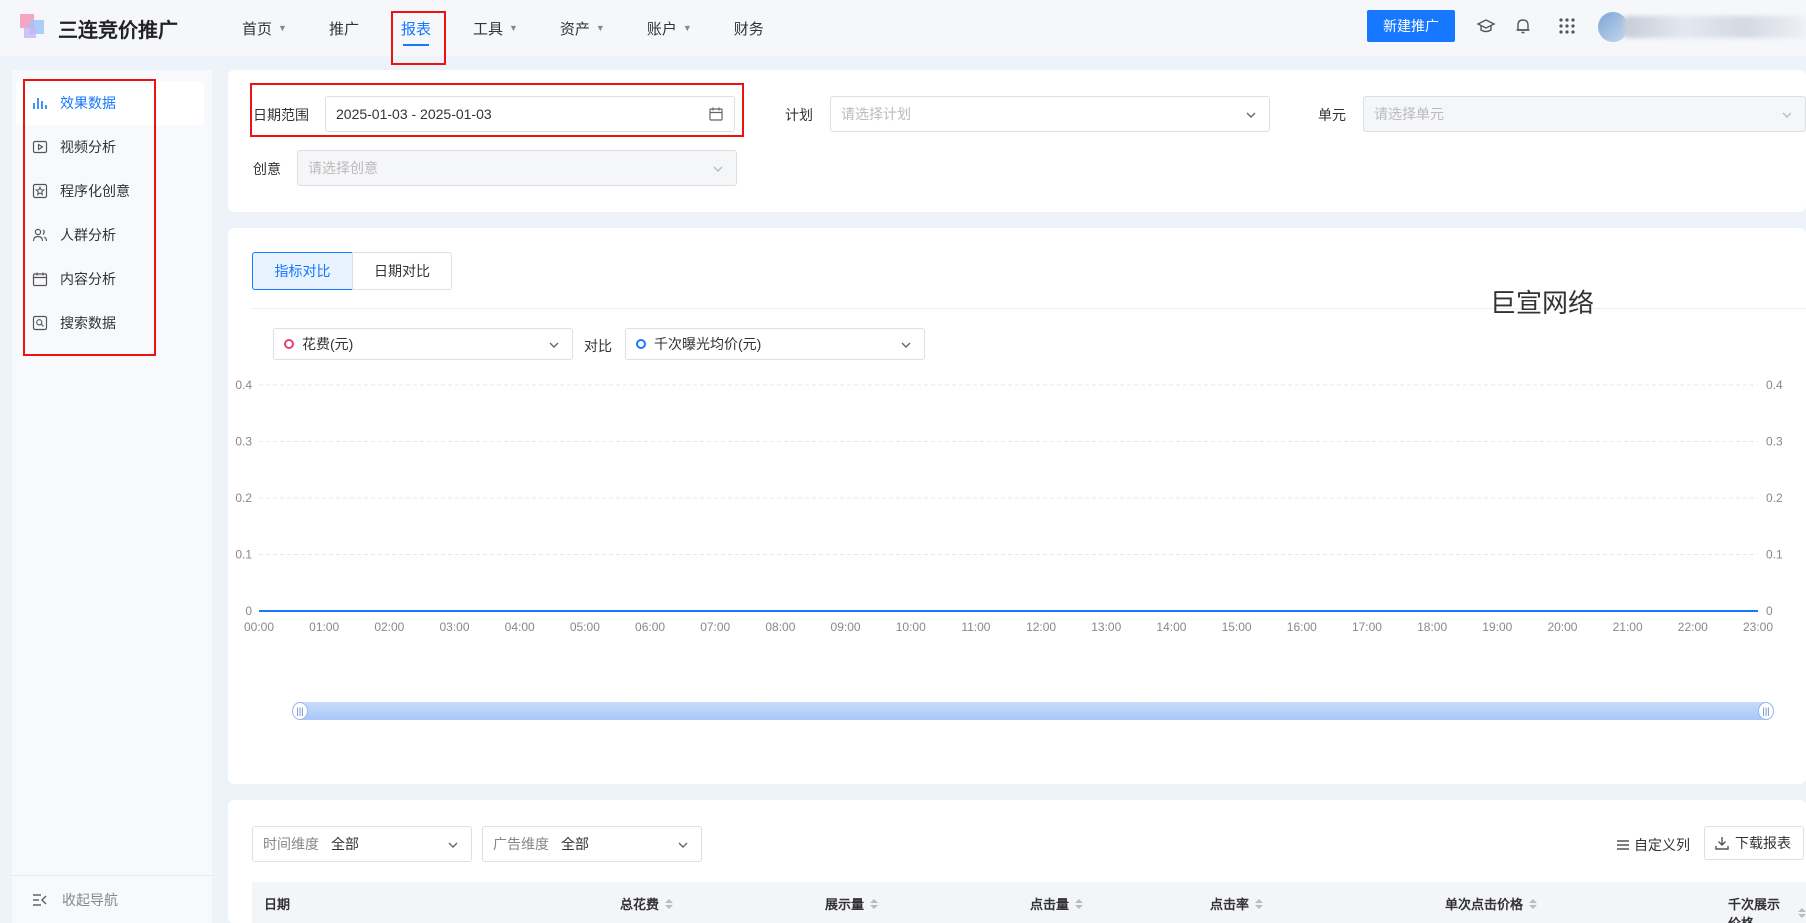 This screenshot has height=923, width=1806. Describe the element at coordinates (1774, 442) in the screenshot. I see `y-tick-right: 0.3` at that location.